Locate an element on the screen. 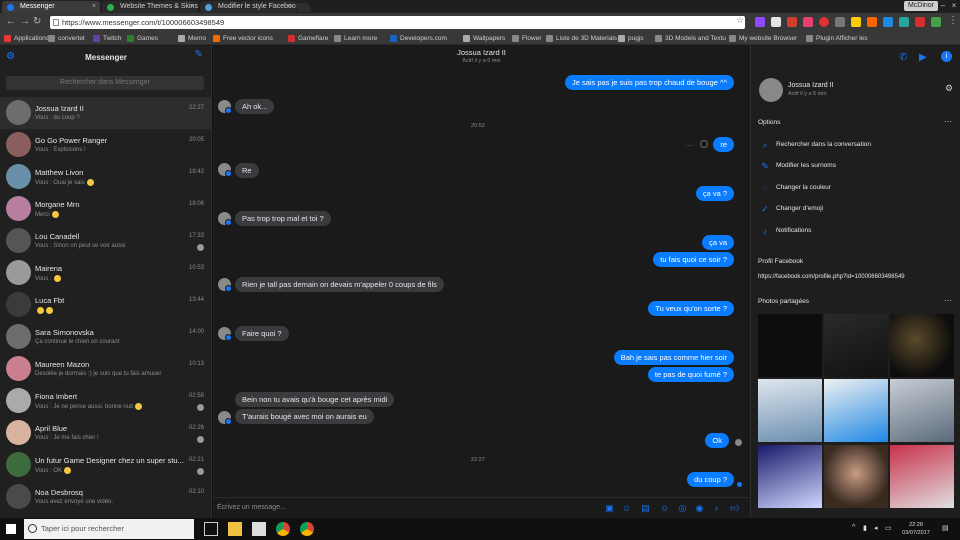 The height and width of the screenshot is (540, 960). twitch-extension-icon is located at coordinates (760, 22).